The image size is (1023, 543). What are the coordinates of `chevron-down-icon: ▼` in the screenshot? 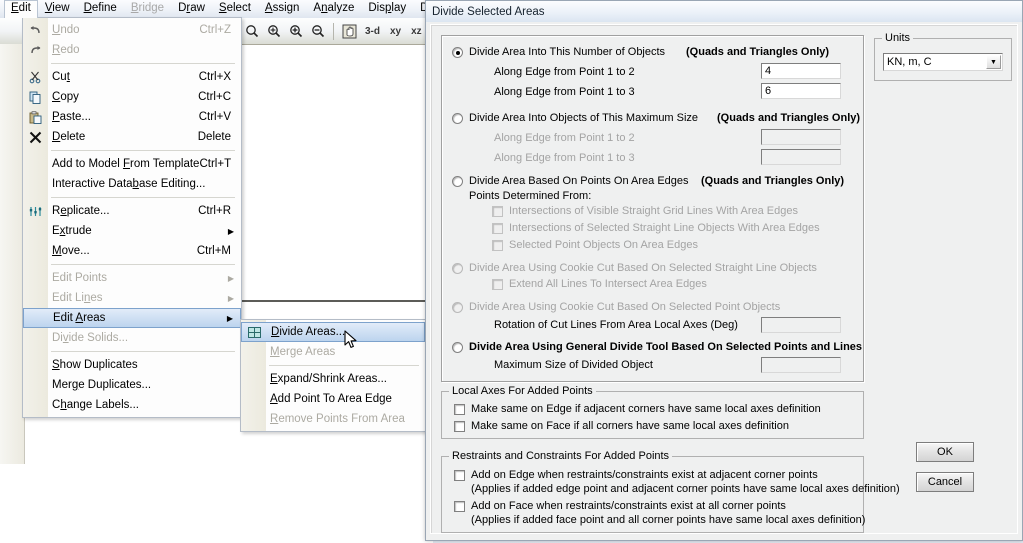 It's located at (993, 62).